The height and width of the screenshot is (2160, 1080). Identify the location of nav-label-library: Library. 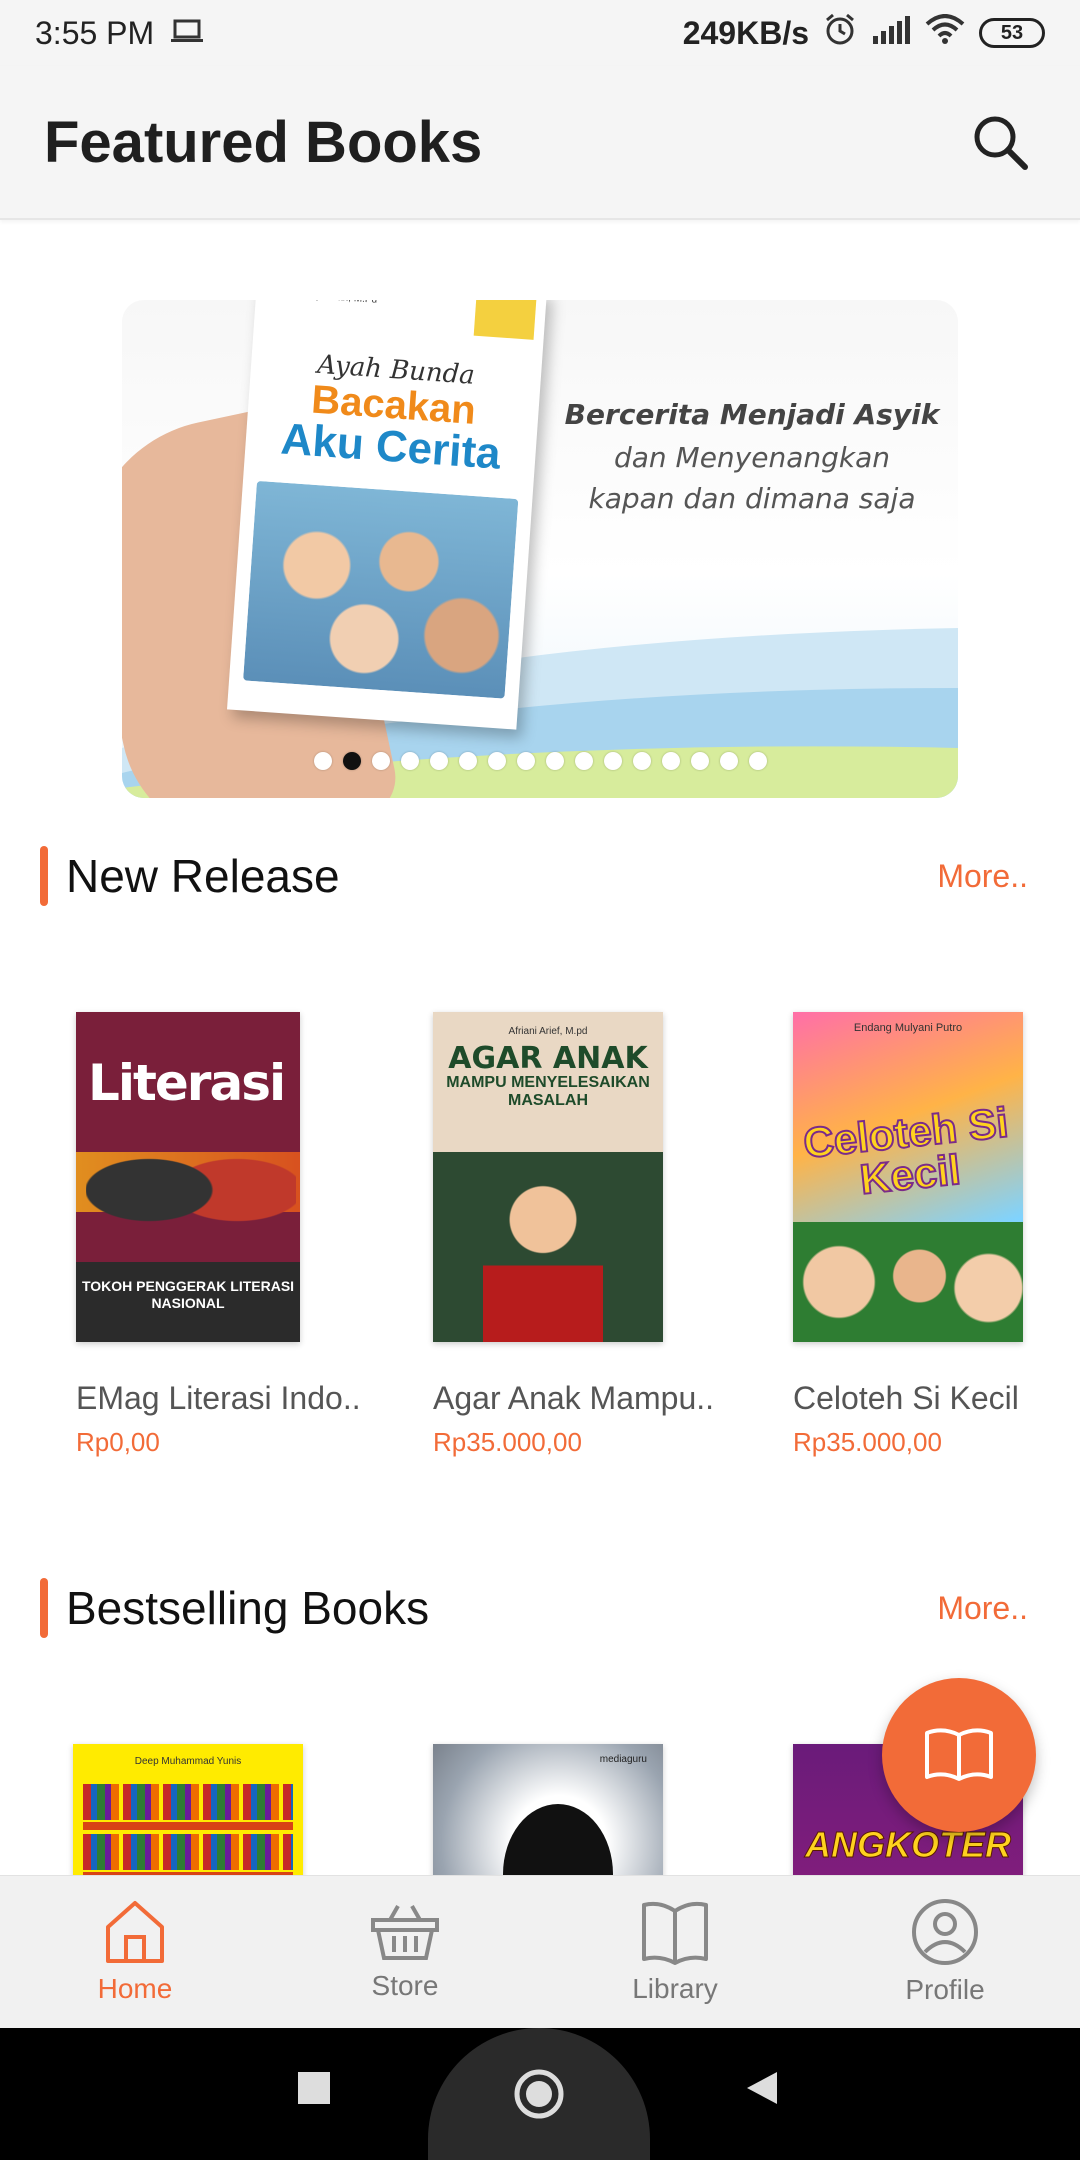
(675, 1988).